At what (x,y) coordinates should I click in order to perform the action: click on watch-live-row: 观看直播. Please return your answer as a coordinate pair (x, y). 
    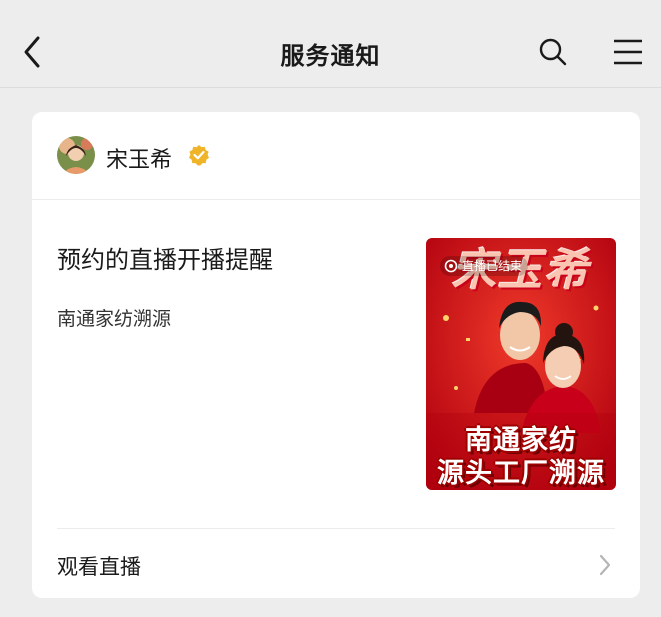
    Looking at the image, I should click on (336, 563).